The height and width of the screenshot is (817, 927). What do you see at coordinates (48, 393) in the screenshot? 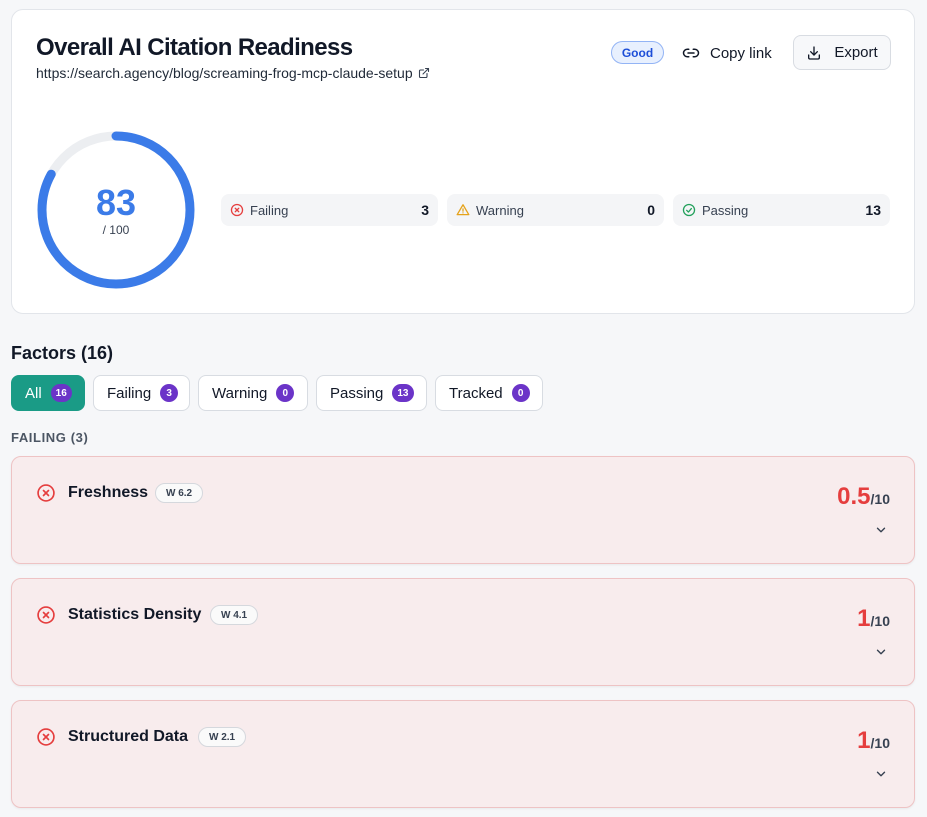
I see `filter-all: All 16` at bounding box center [48, 393].